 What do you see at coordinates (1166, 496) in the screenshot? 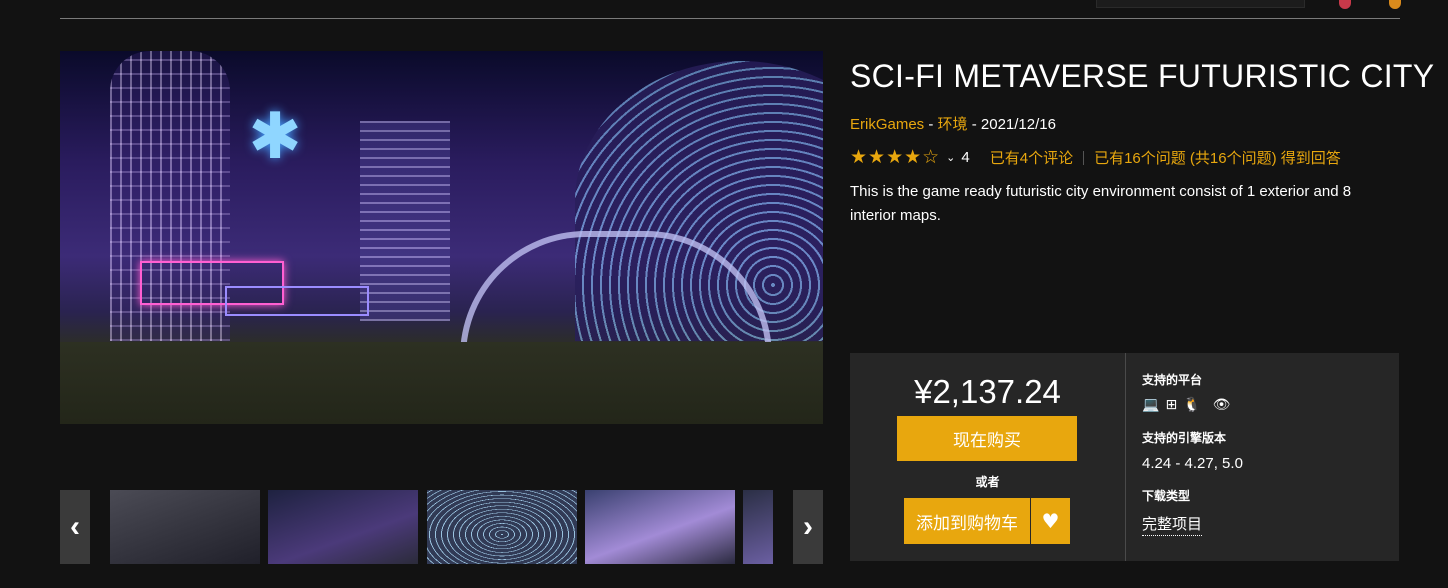
I see `download-type-label: 下载类型` at bounding box center [1166, 496].